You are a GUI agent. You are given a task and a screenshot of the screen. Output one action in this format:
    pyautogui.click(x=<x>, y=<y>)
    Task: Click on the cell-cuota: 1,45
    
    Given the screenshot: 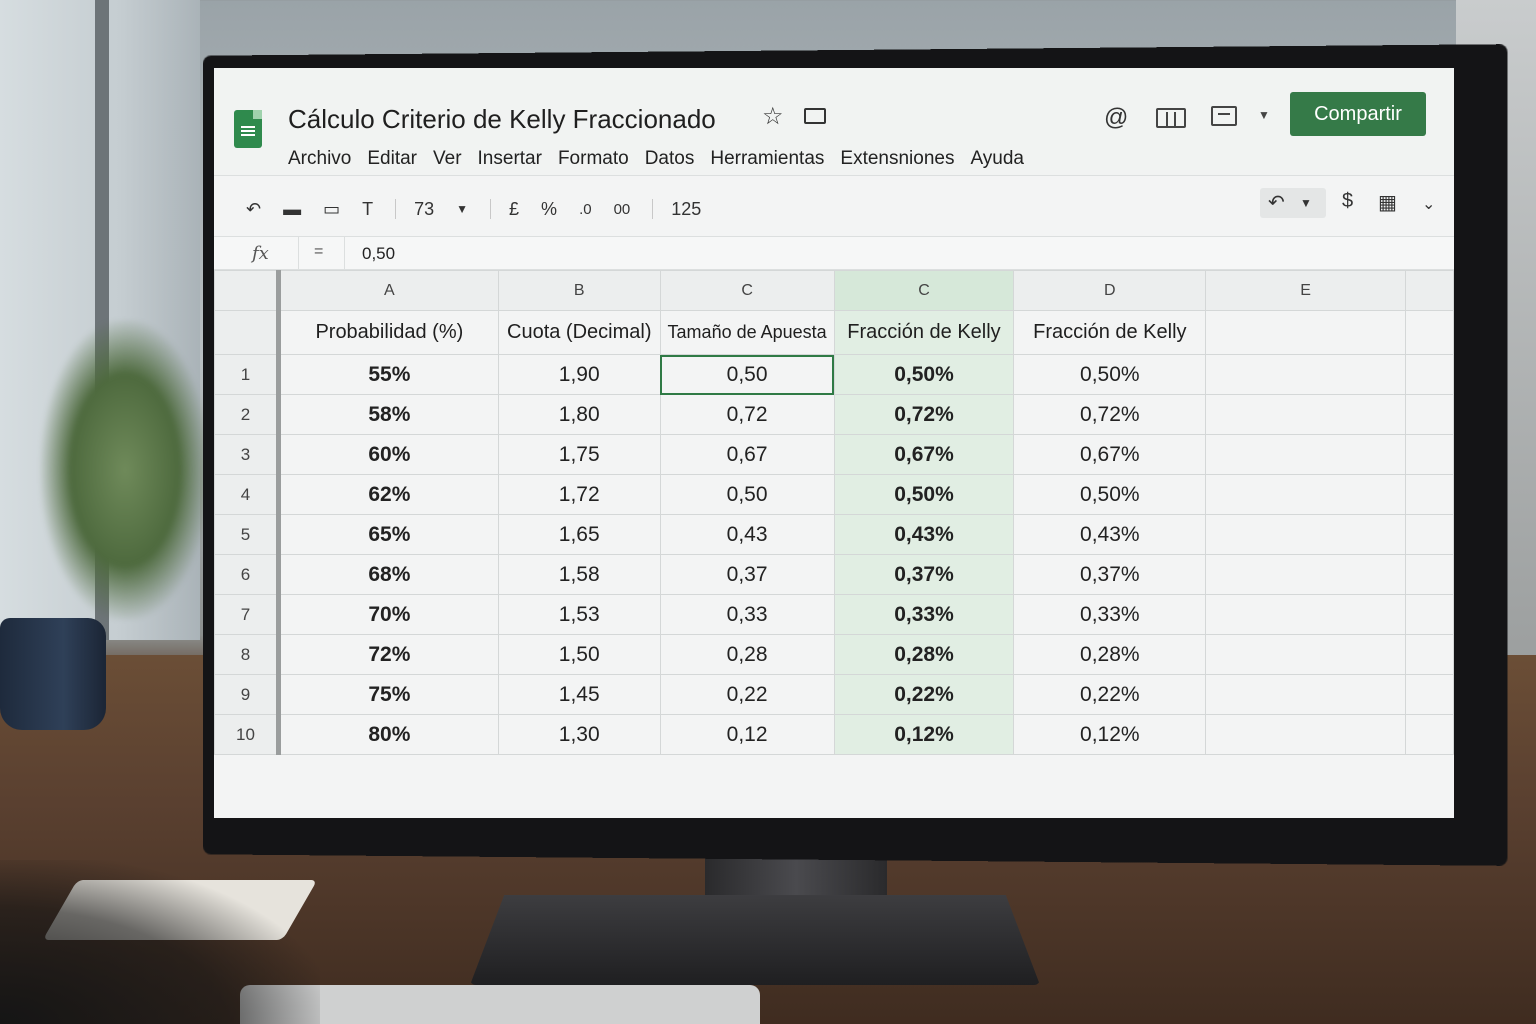 What is the action you would take?
    pyautogui.click(x=579, y=694)
    